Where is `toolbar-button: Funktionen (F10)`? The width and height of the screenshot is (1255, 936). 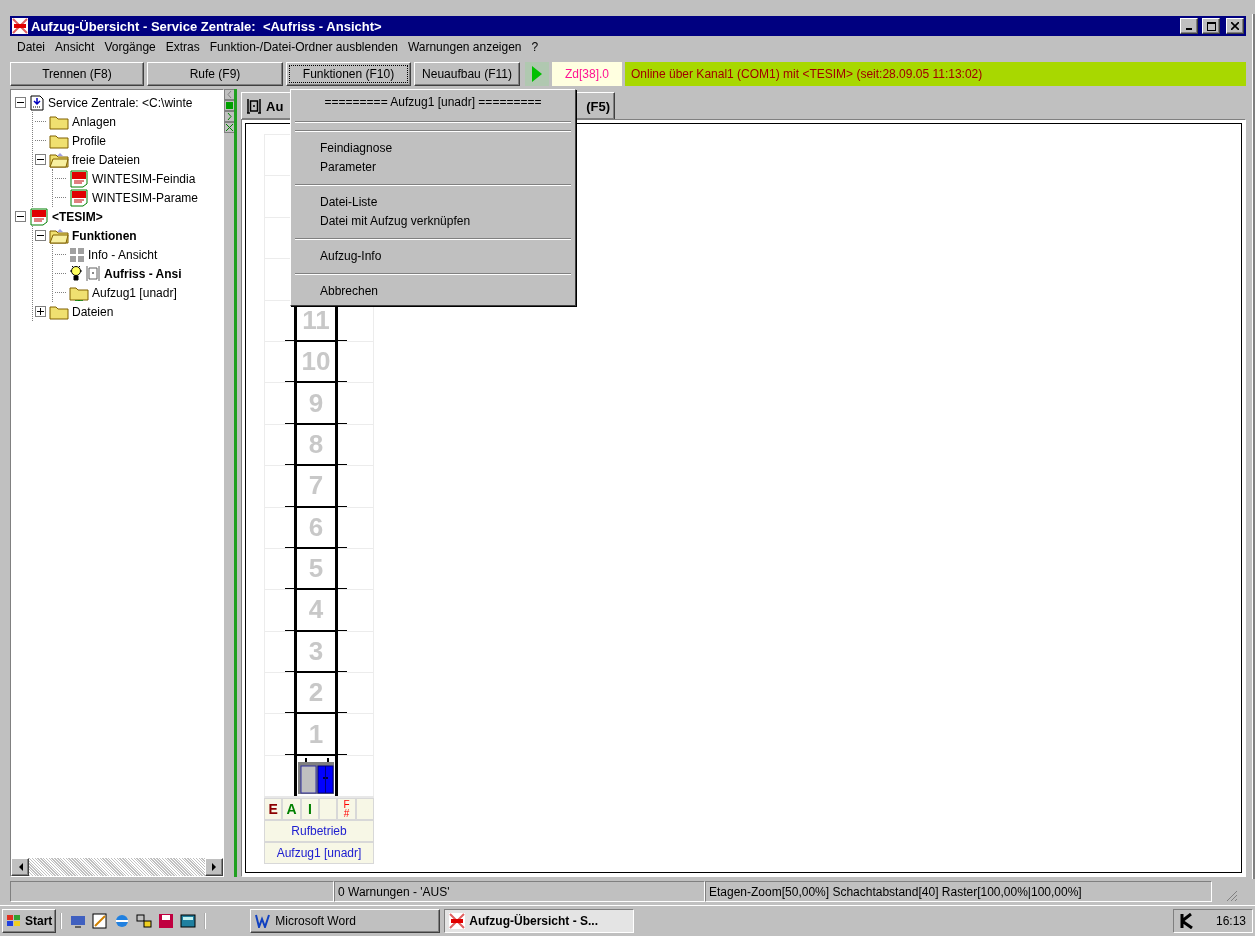 toolbar-button: Funktionen (F10) is located at coordinates (348, 74).